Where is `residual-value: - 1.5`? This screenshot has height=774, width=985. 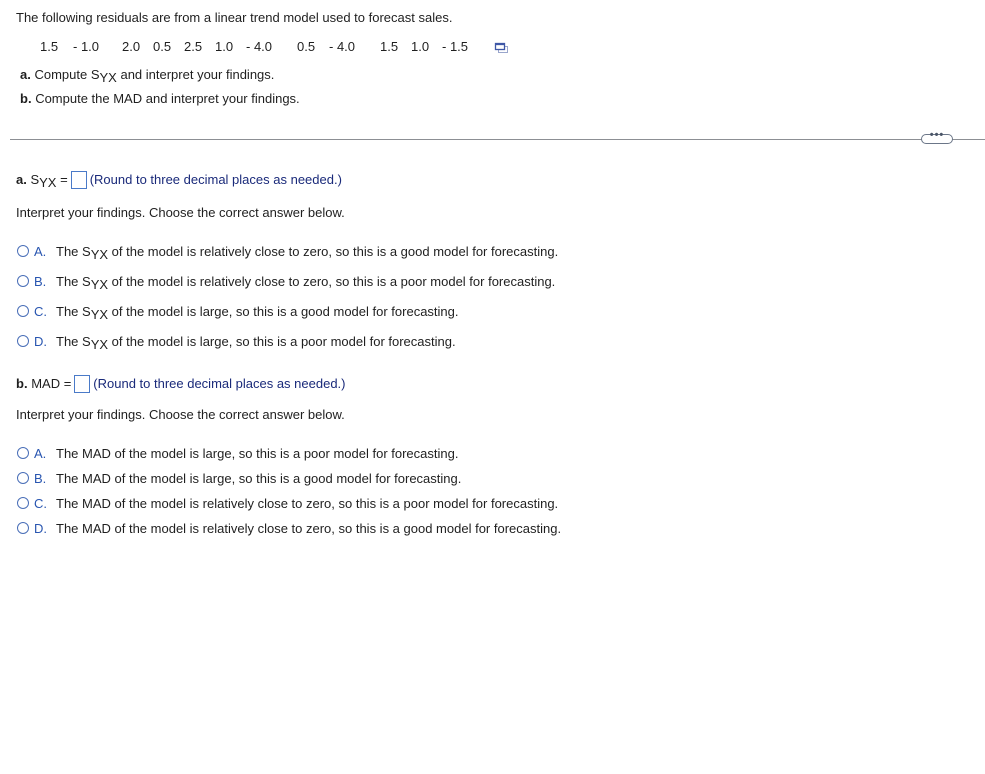
residual-value: - 1.5 is located at coordinates (455, 46).